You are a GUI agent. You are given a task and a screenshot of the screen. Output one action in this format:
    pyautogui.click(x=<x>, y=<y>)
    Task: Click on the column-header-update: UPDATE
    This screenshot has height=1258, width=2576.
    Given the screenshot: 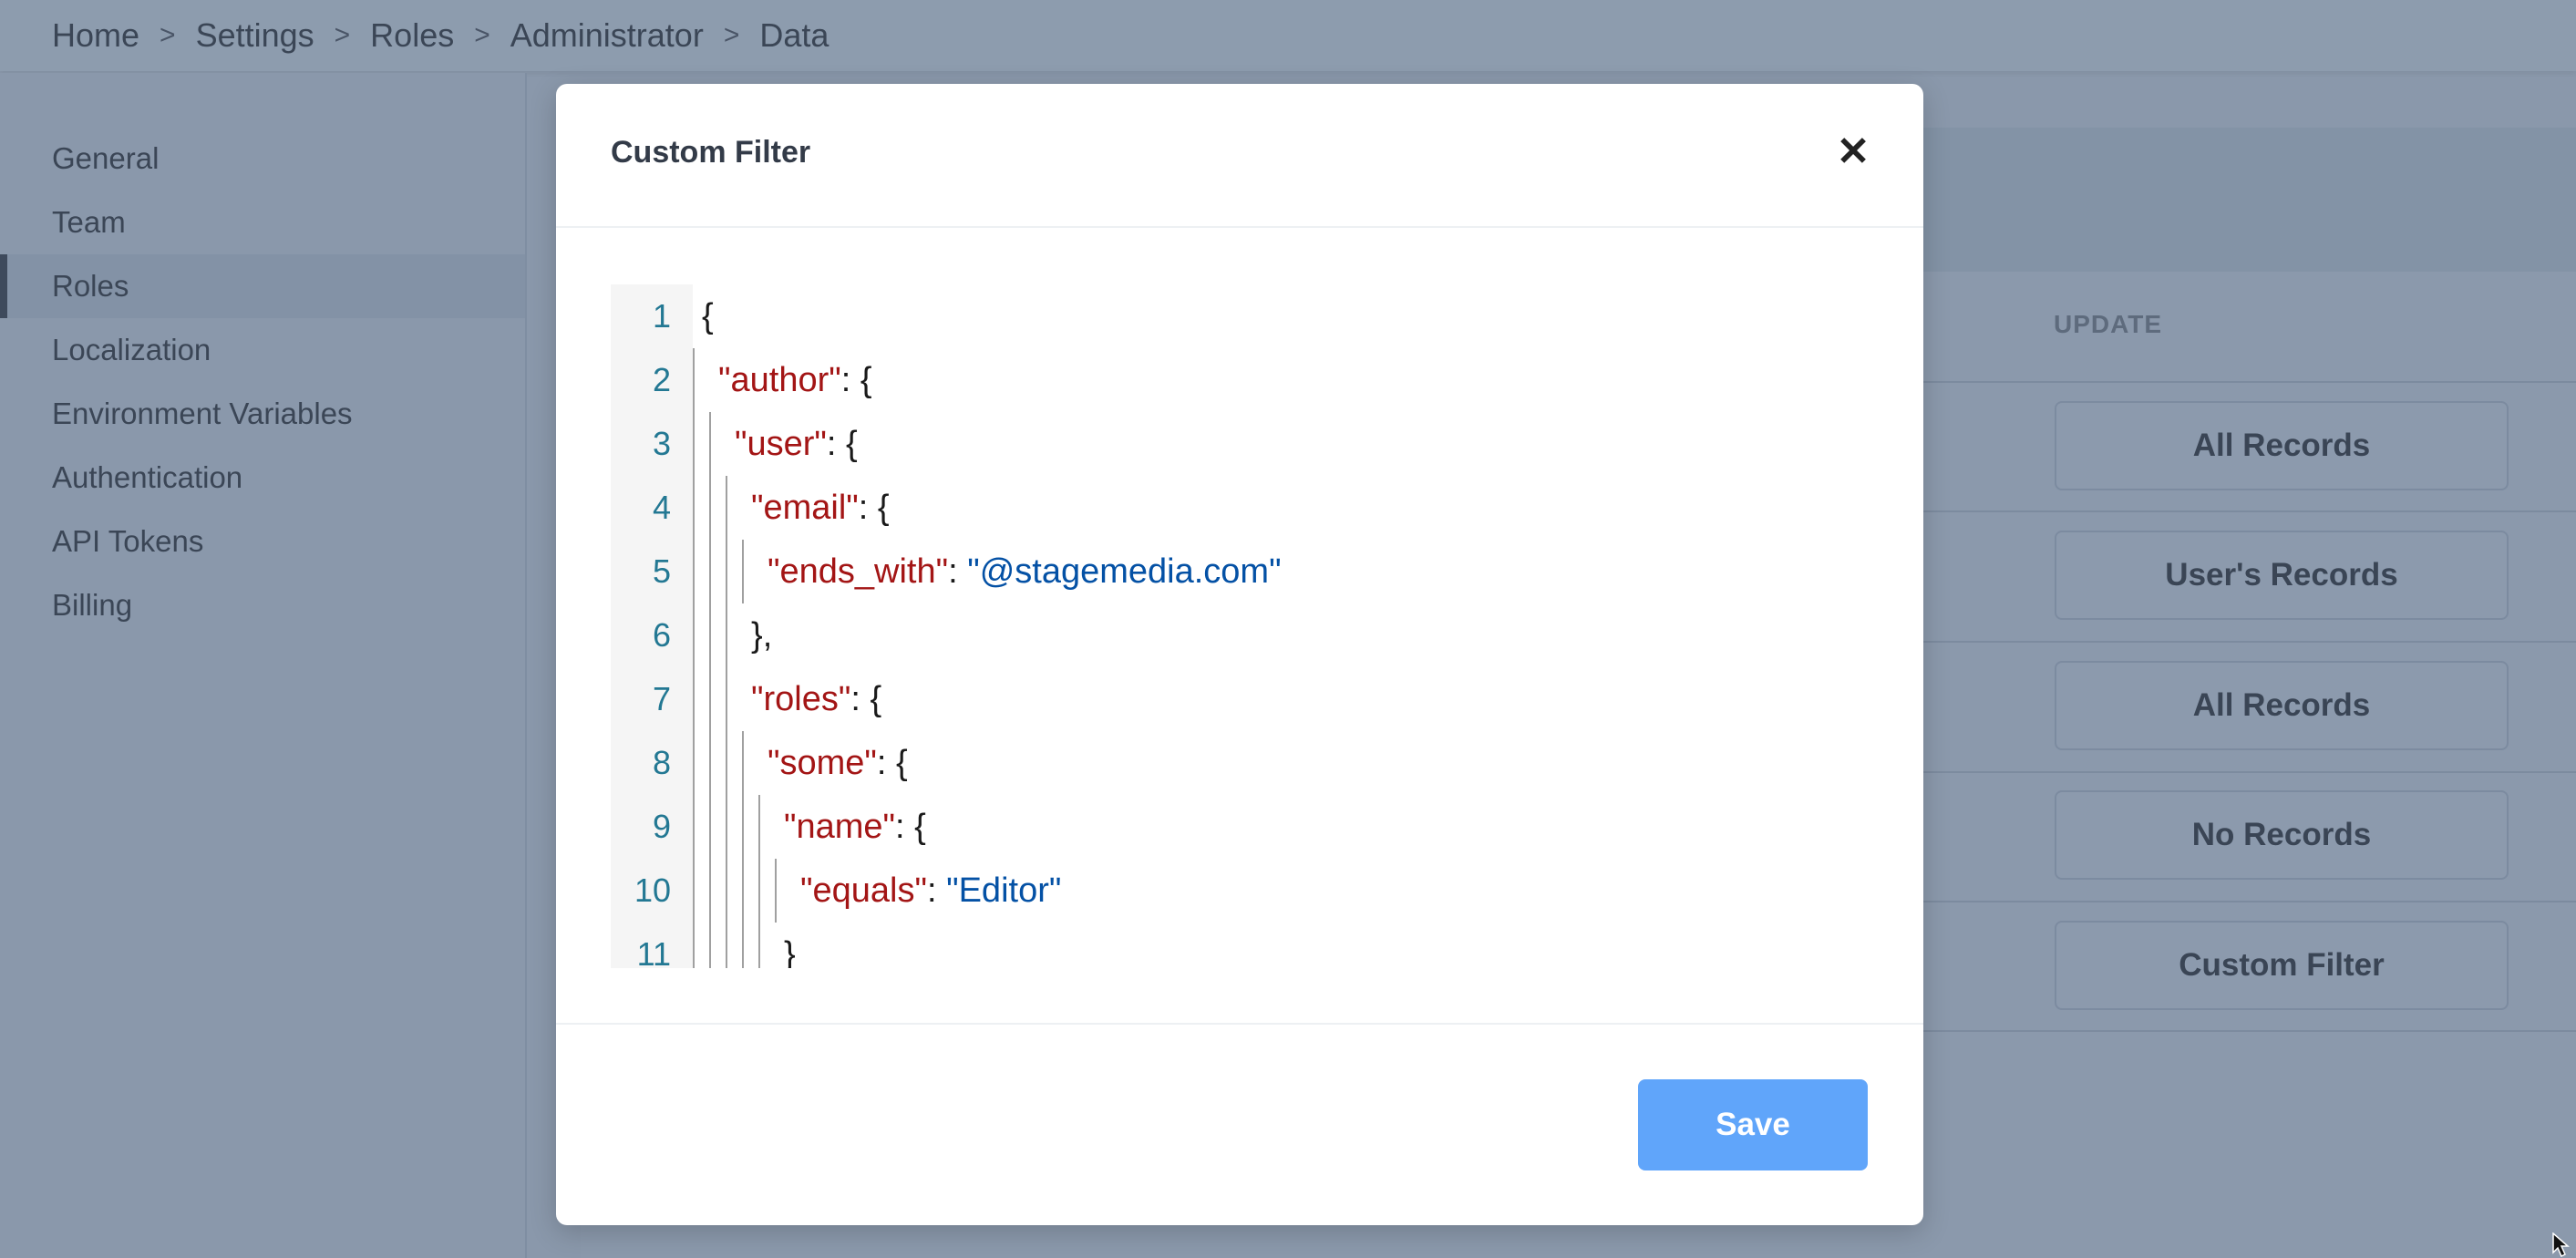 What is the action you would take?
    pyautogui.click(x=2108, y=324)
    